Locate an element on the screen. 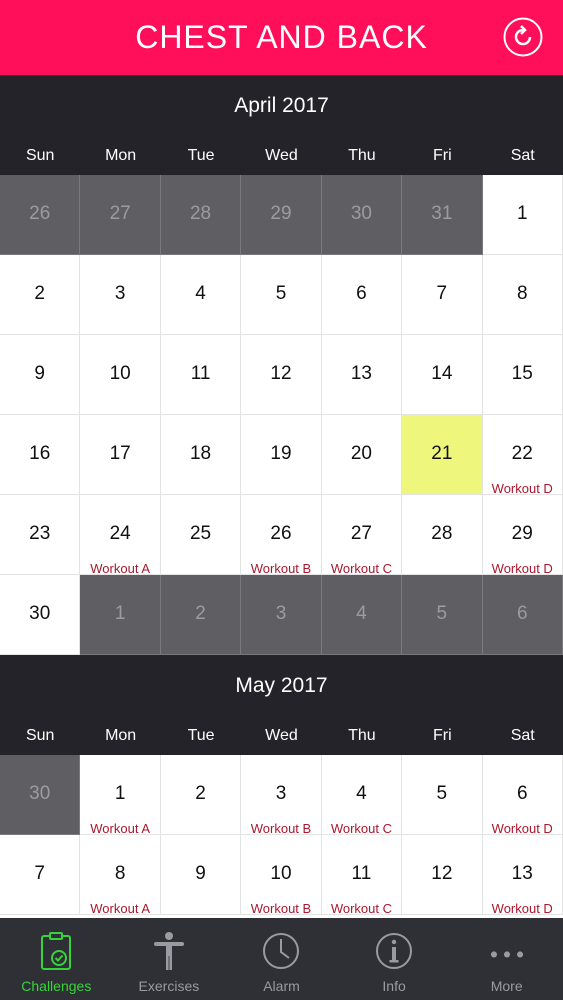 Image resolution: width=563 pixels, height=1000 pixels. day-cell: 10 is located at coordinates (120, 375).